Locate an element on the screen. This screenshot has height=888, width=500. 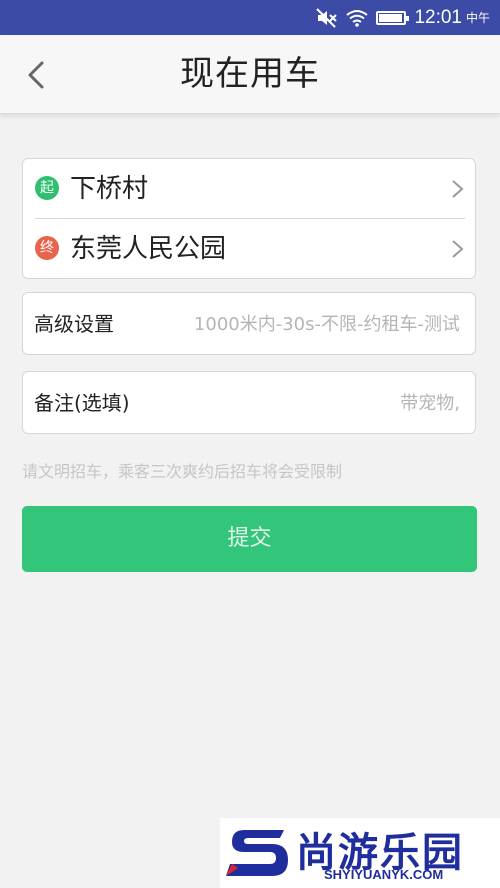
route-card: 起 下桥村 终 东莞人民公园 is located at coordinates (249, 218).